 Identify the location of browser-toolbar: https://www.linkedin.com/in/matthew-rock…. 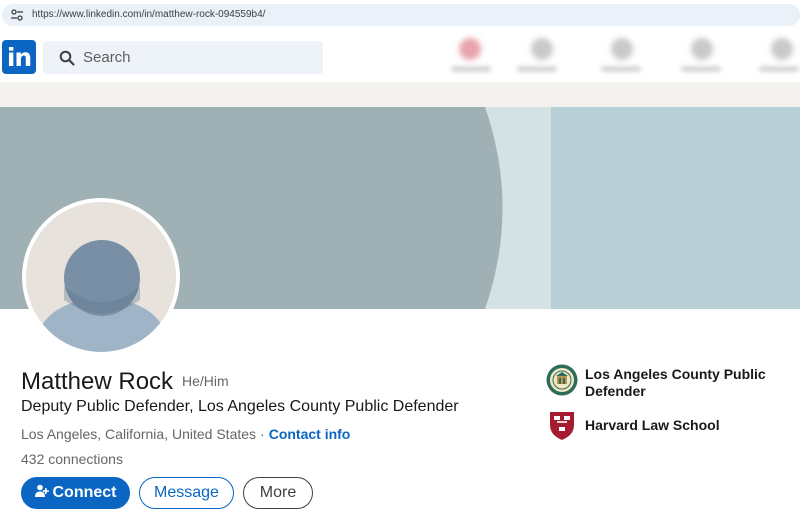
(400, 16).